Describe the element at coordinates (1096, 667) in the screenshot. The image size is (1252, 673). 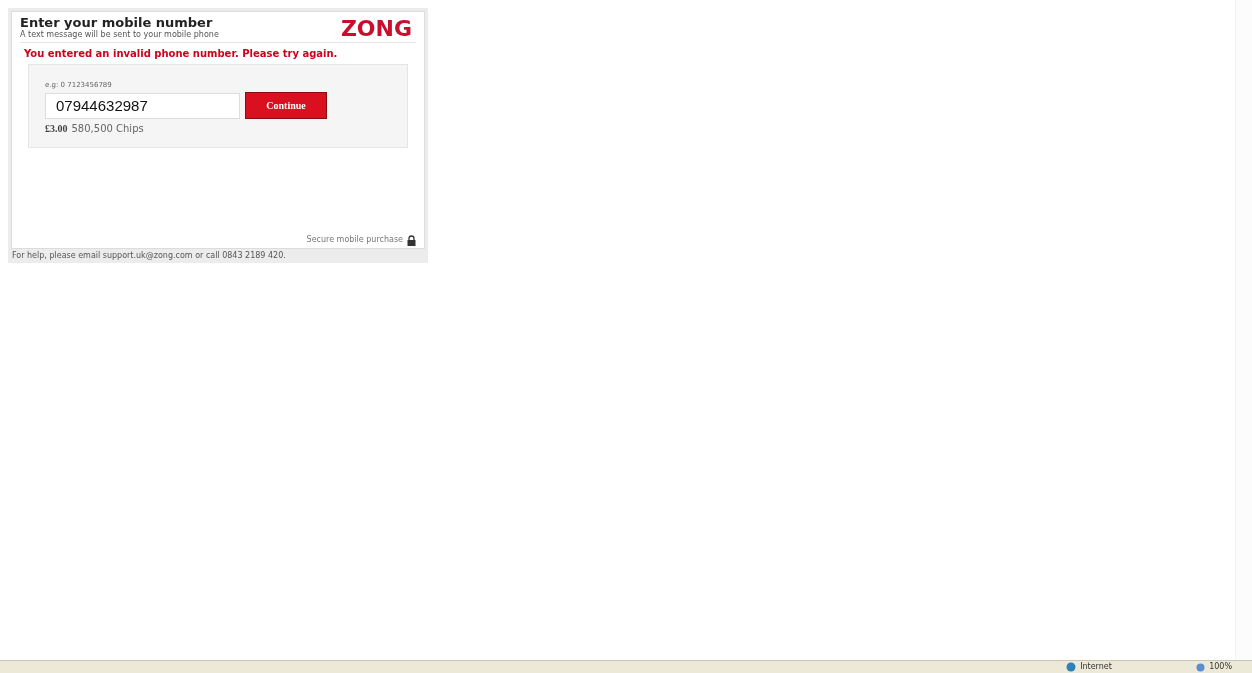
I see `zone-label: Internet` at that location.